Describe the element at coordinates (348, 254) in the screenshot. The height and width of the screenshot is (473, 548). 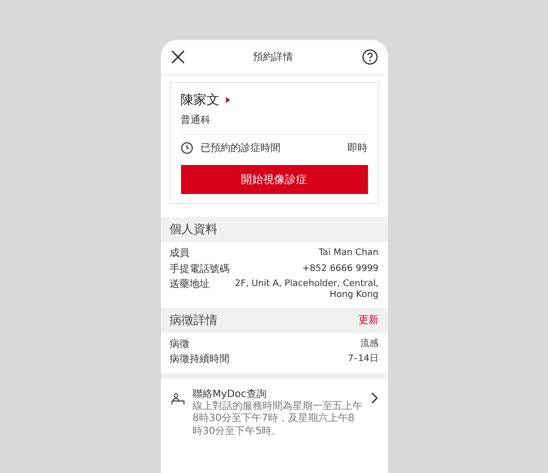
I see `field-value: Tai Man Chan` at that location.